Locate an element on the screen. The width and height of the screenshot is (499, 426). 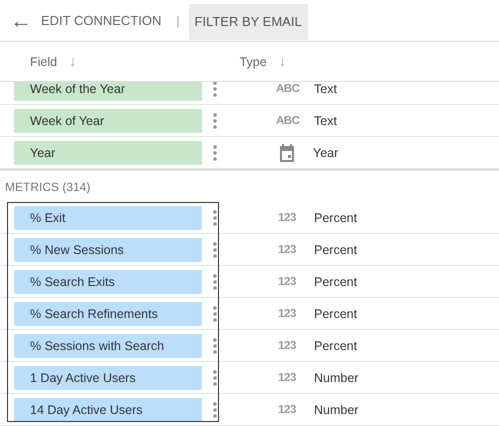
field-chip: % New Sessions is located at coordinates (108, 250).